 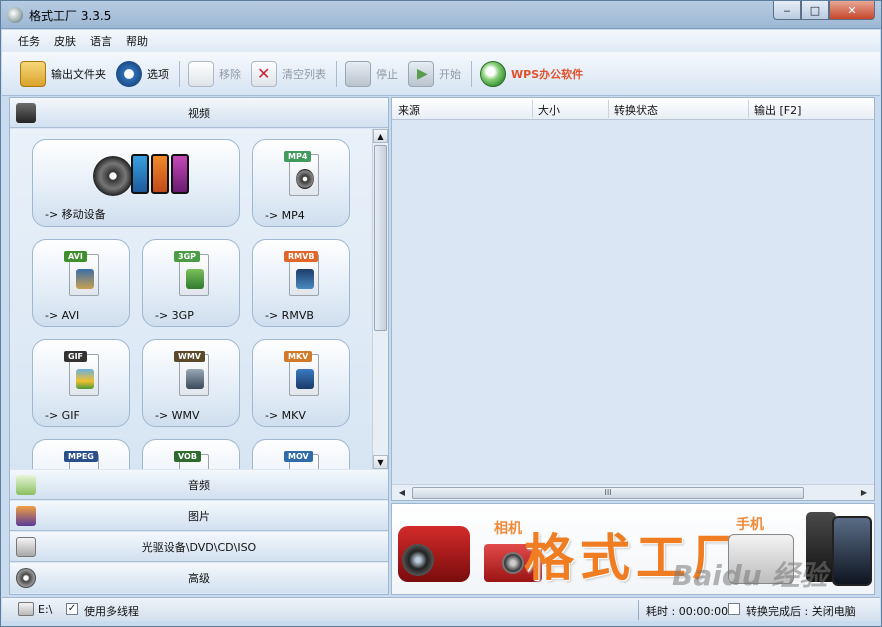 I want to click on wps-logo-icon, so click(x=493, y=73).